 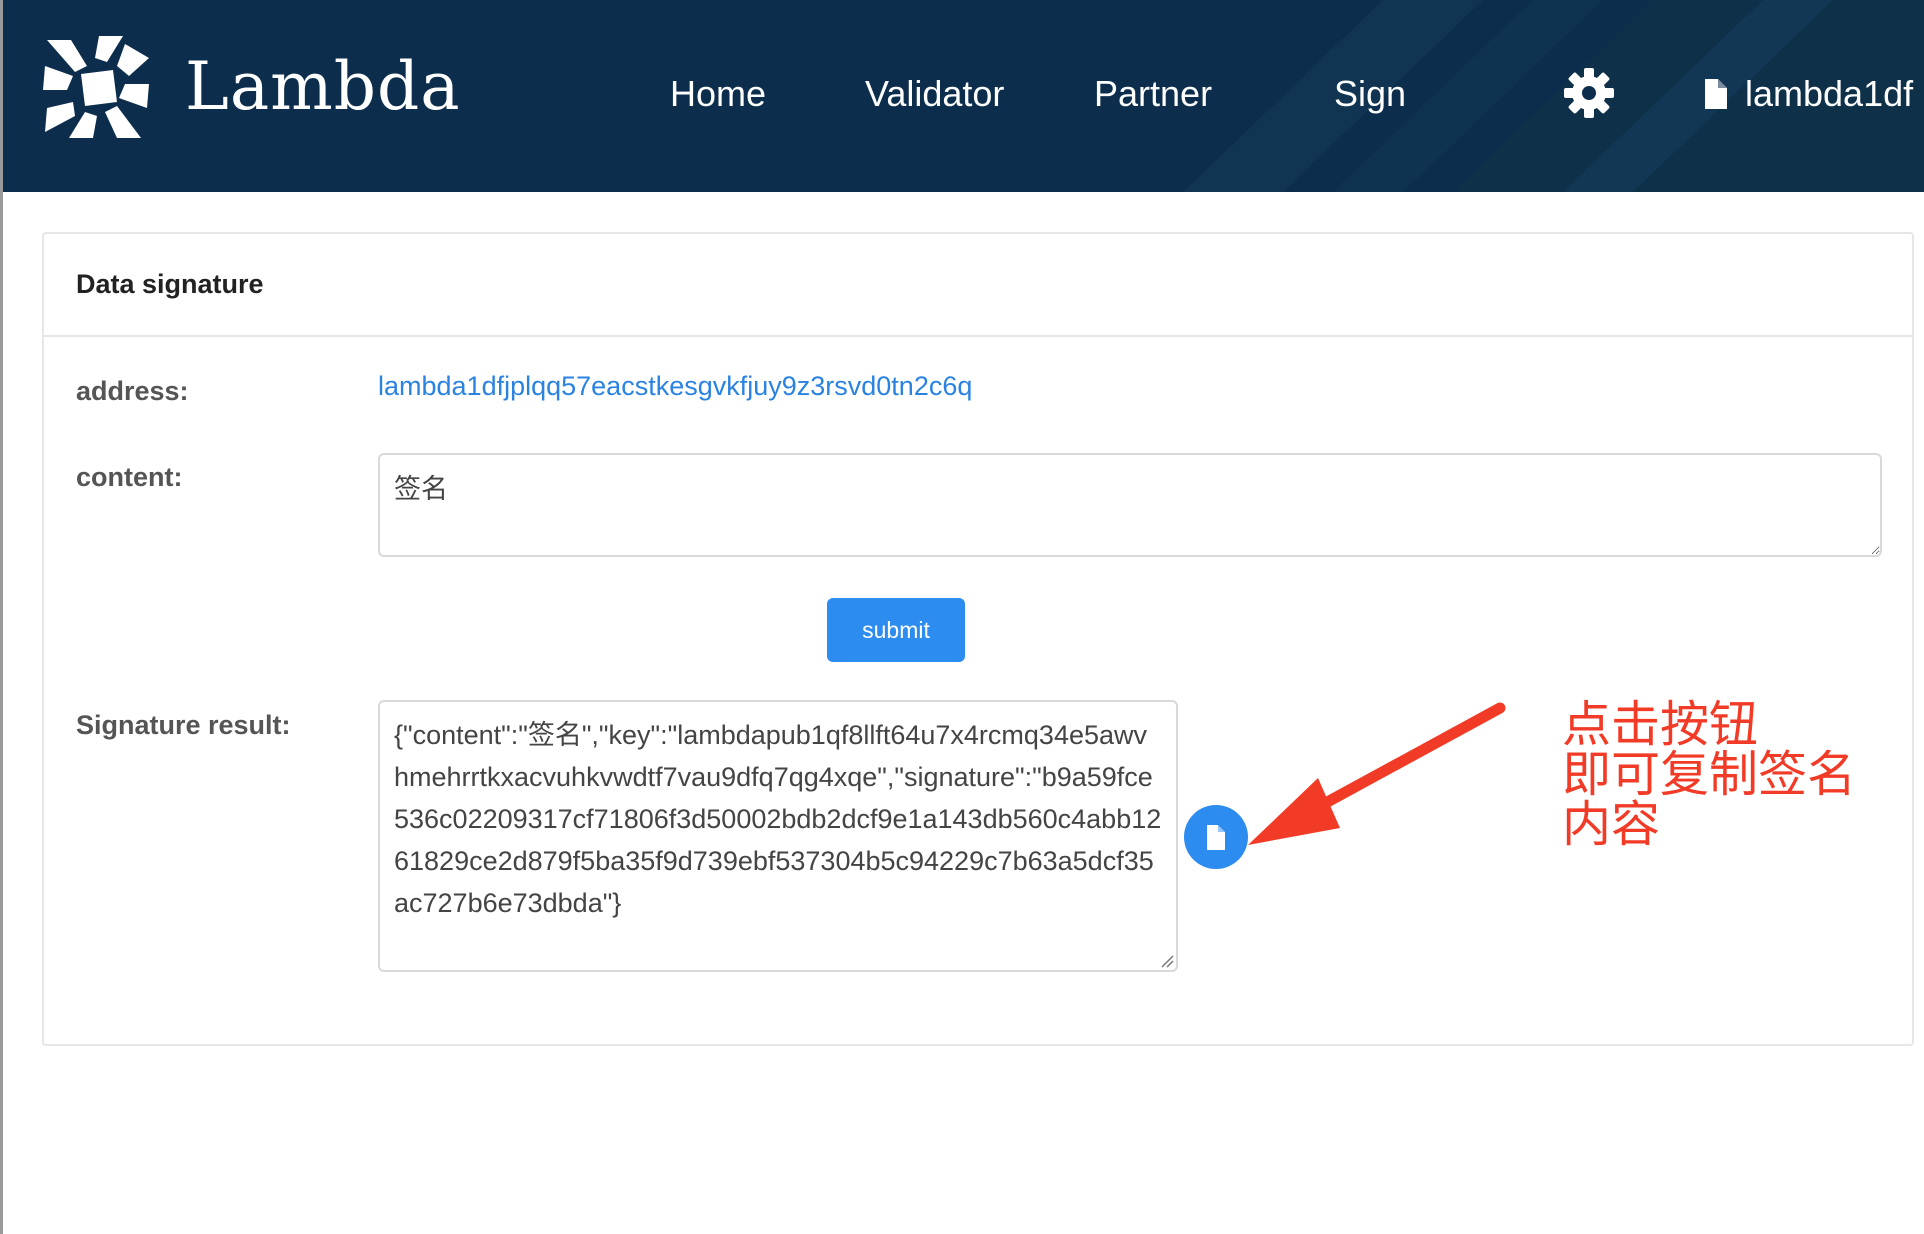 What do you see at coordinates (934, 94) in the screenshot?
I see `nav-validator: Validator` at bounding box center [934, 94].